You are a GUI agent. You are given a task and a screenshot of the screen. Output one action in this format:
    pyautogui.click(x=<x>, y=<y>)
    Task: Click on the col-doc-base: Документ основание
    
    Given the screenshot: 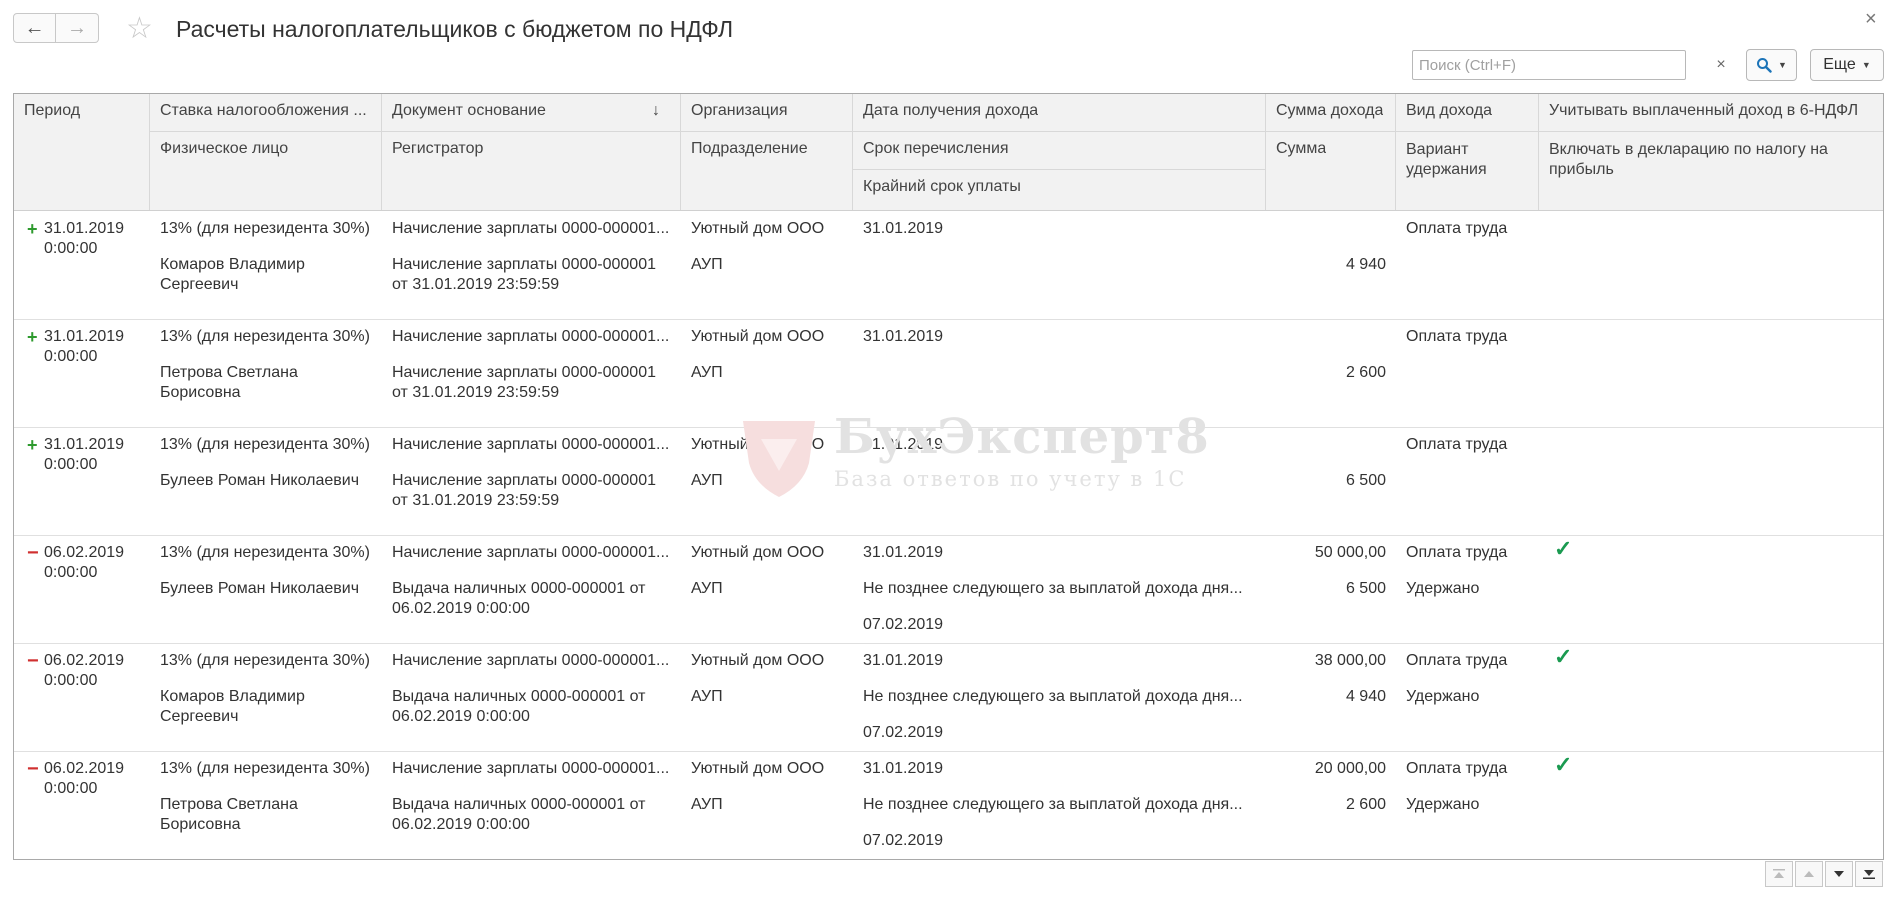 What is the action you would take?
    pyautogui.click(x=469, y=111)
    